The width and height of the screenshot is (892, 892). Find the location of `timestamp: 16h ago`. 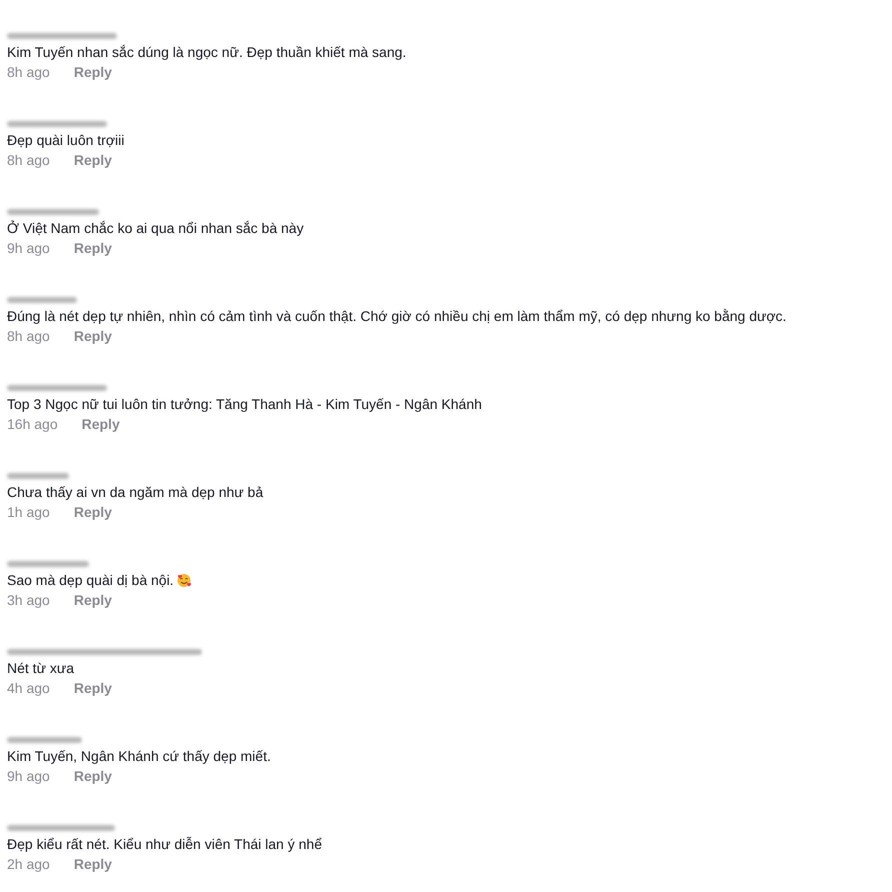

timestamp: 16h ago is located at coordinates (32, 424).